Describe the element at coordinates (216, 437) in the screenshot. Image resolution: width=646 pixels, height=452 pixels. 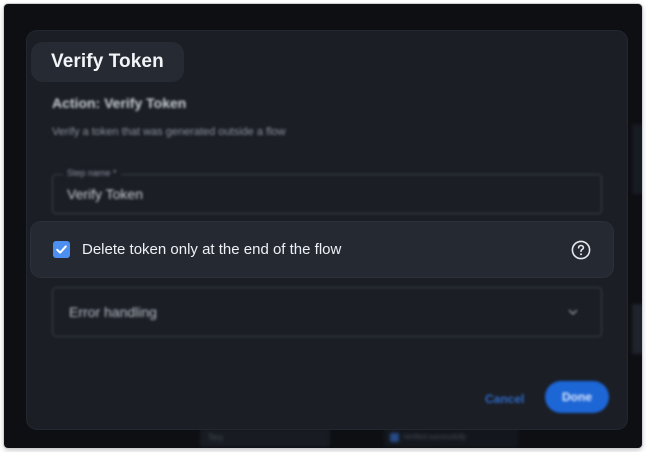
I see `background-node-label: Tery` at that location.